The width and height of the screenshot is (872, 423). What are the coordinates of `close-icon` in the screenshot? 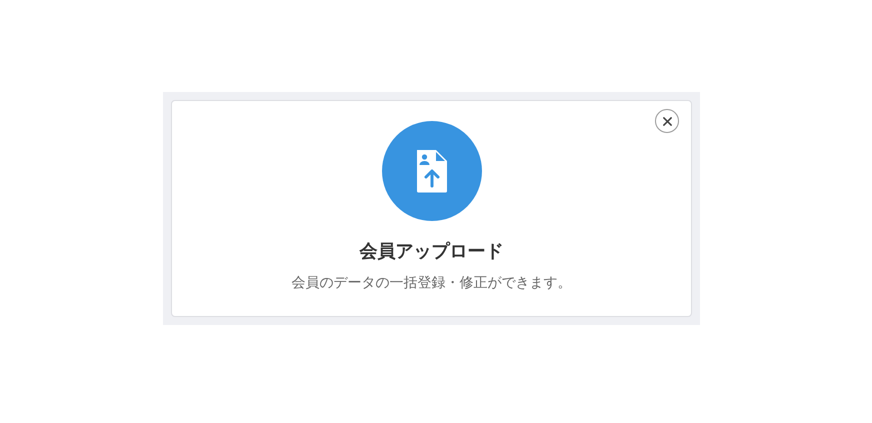 It's located at (667, 121).